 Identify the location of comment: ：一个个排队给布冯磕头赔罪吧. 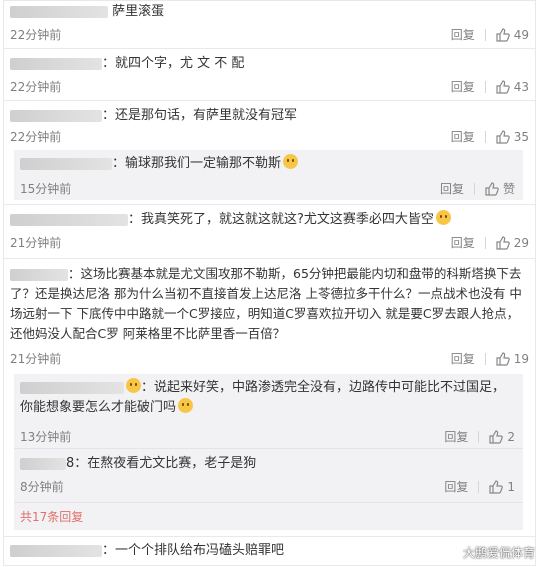
(269, 552).